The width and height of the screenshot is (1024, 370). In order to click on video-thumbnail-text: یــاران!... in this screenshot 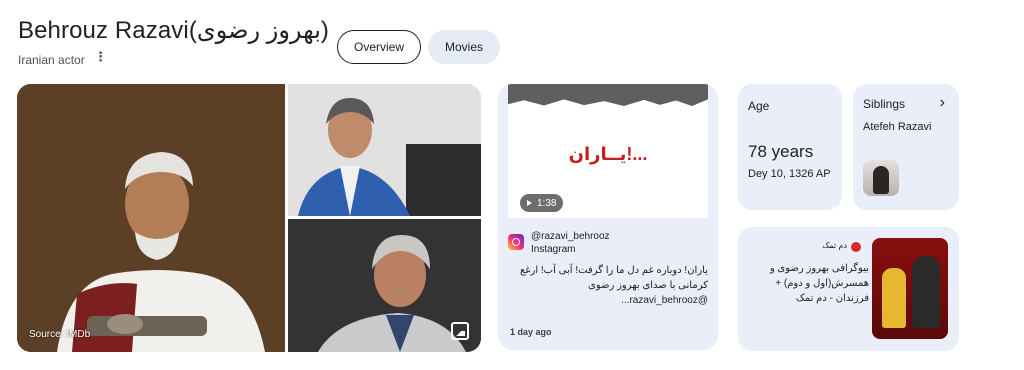, I will do `click(608, 154)`.